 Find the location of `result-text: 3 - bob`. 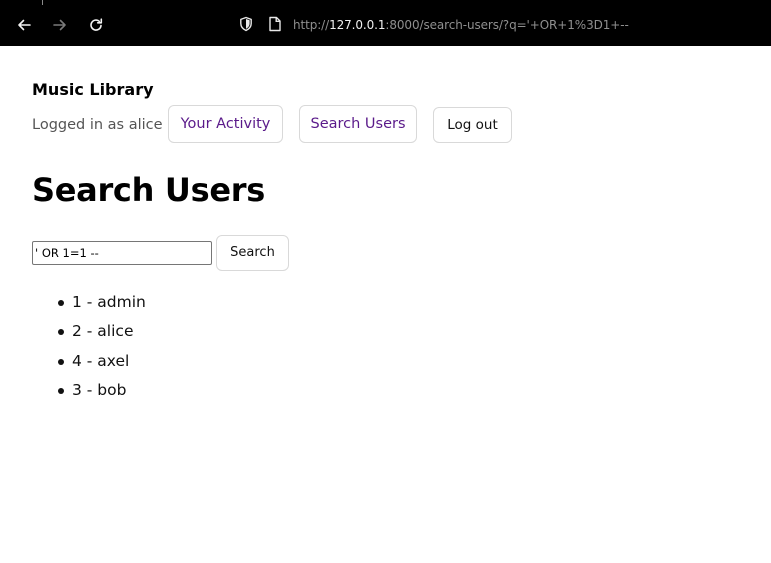

result-text: 3 - bob is located at coordinates (99, 390).